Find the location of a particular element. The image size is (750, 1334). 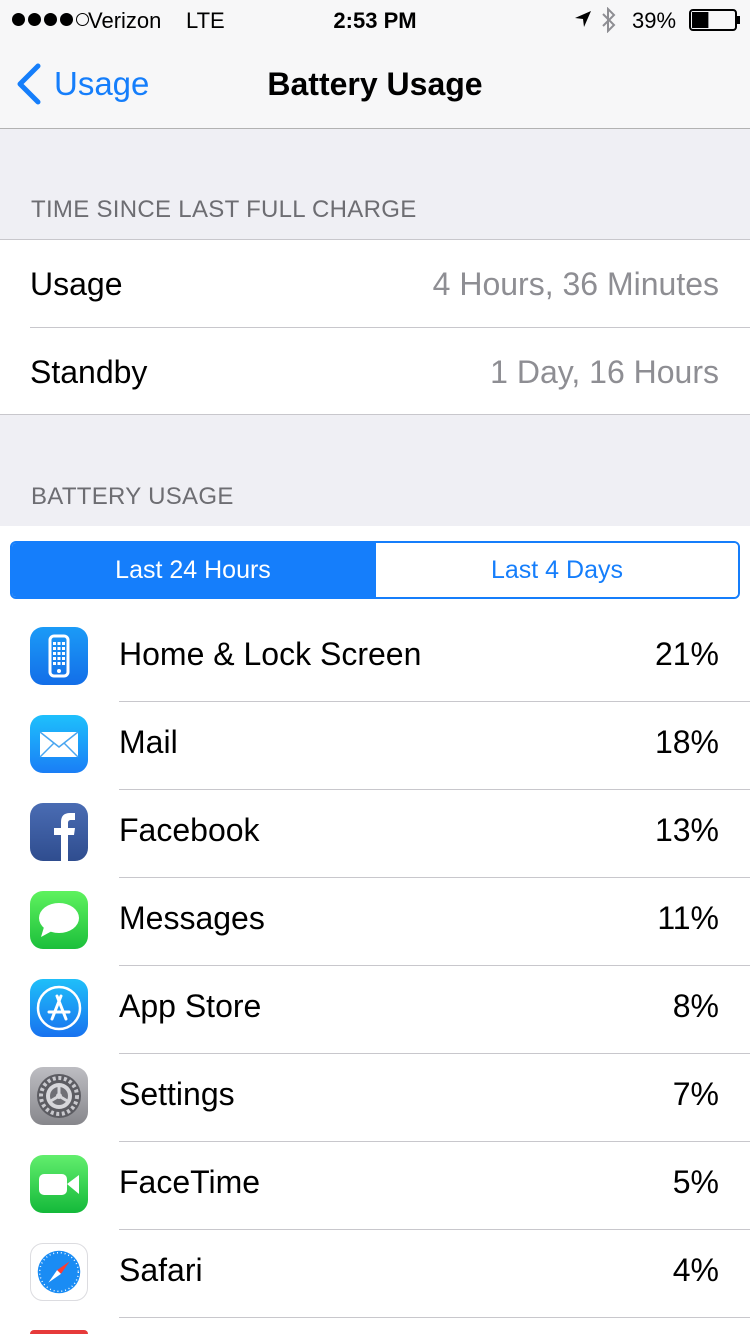

app-percent: 4% is located at coordinates (695, 1270).